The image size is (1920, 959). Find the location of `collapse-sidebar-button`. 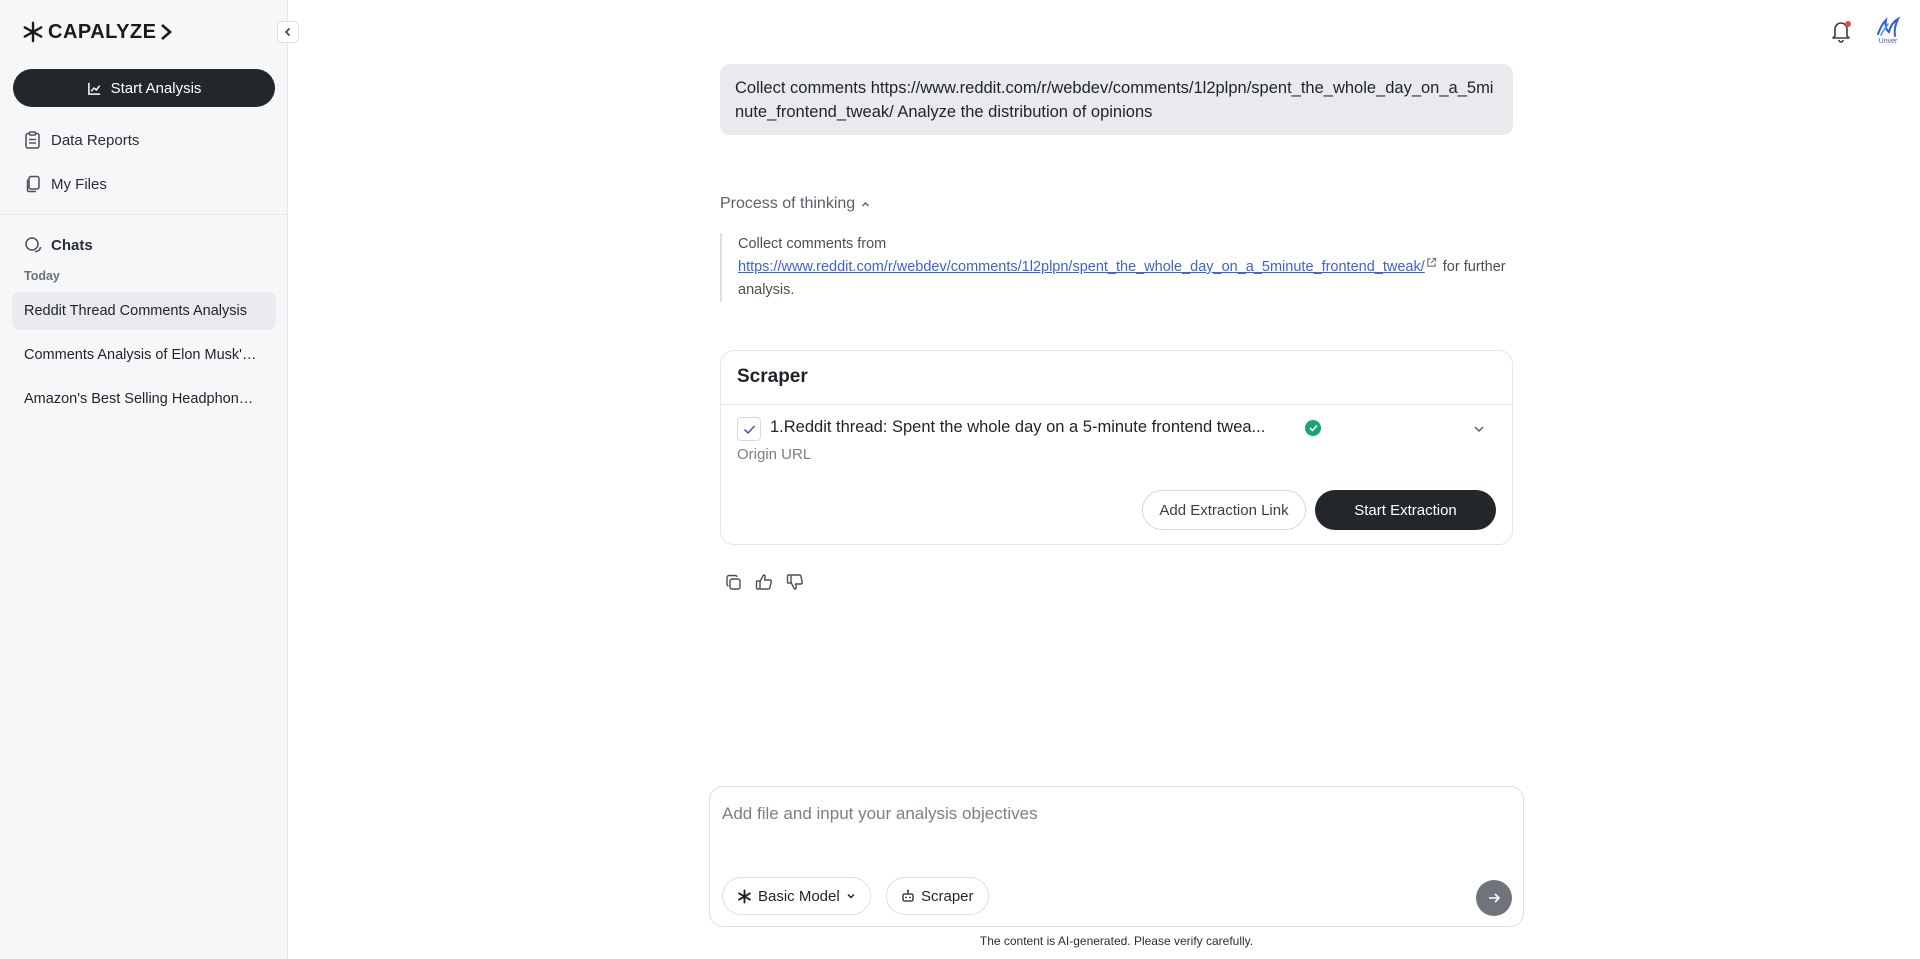

collapse-sidebar-button is located at coordinates (288, 32).